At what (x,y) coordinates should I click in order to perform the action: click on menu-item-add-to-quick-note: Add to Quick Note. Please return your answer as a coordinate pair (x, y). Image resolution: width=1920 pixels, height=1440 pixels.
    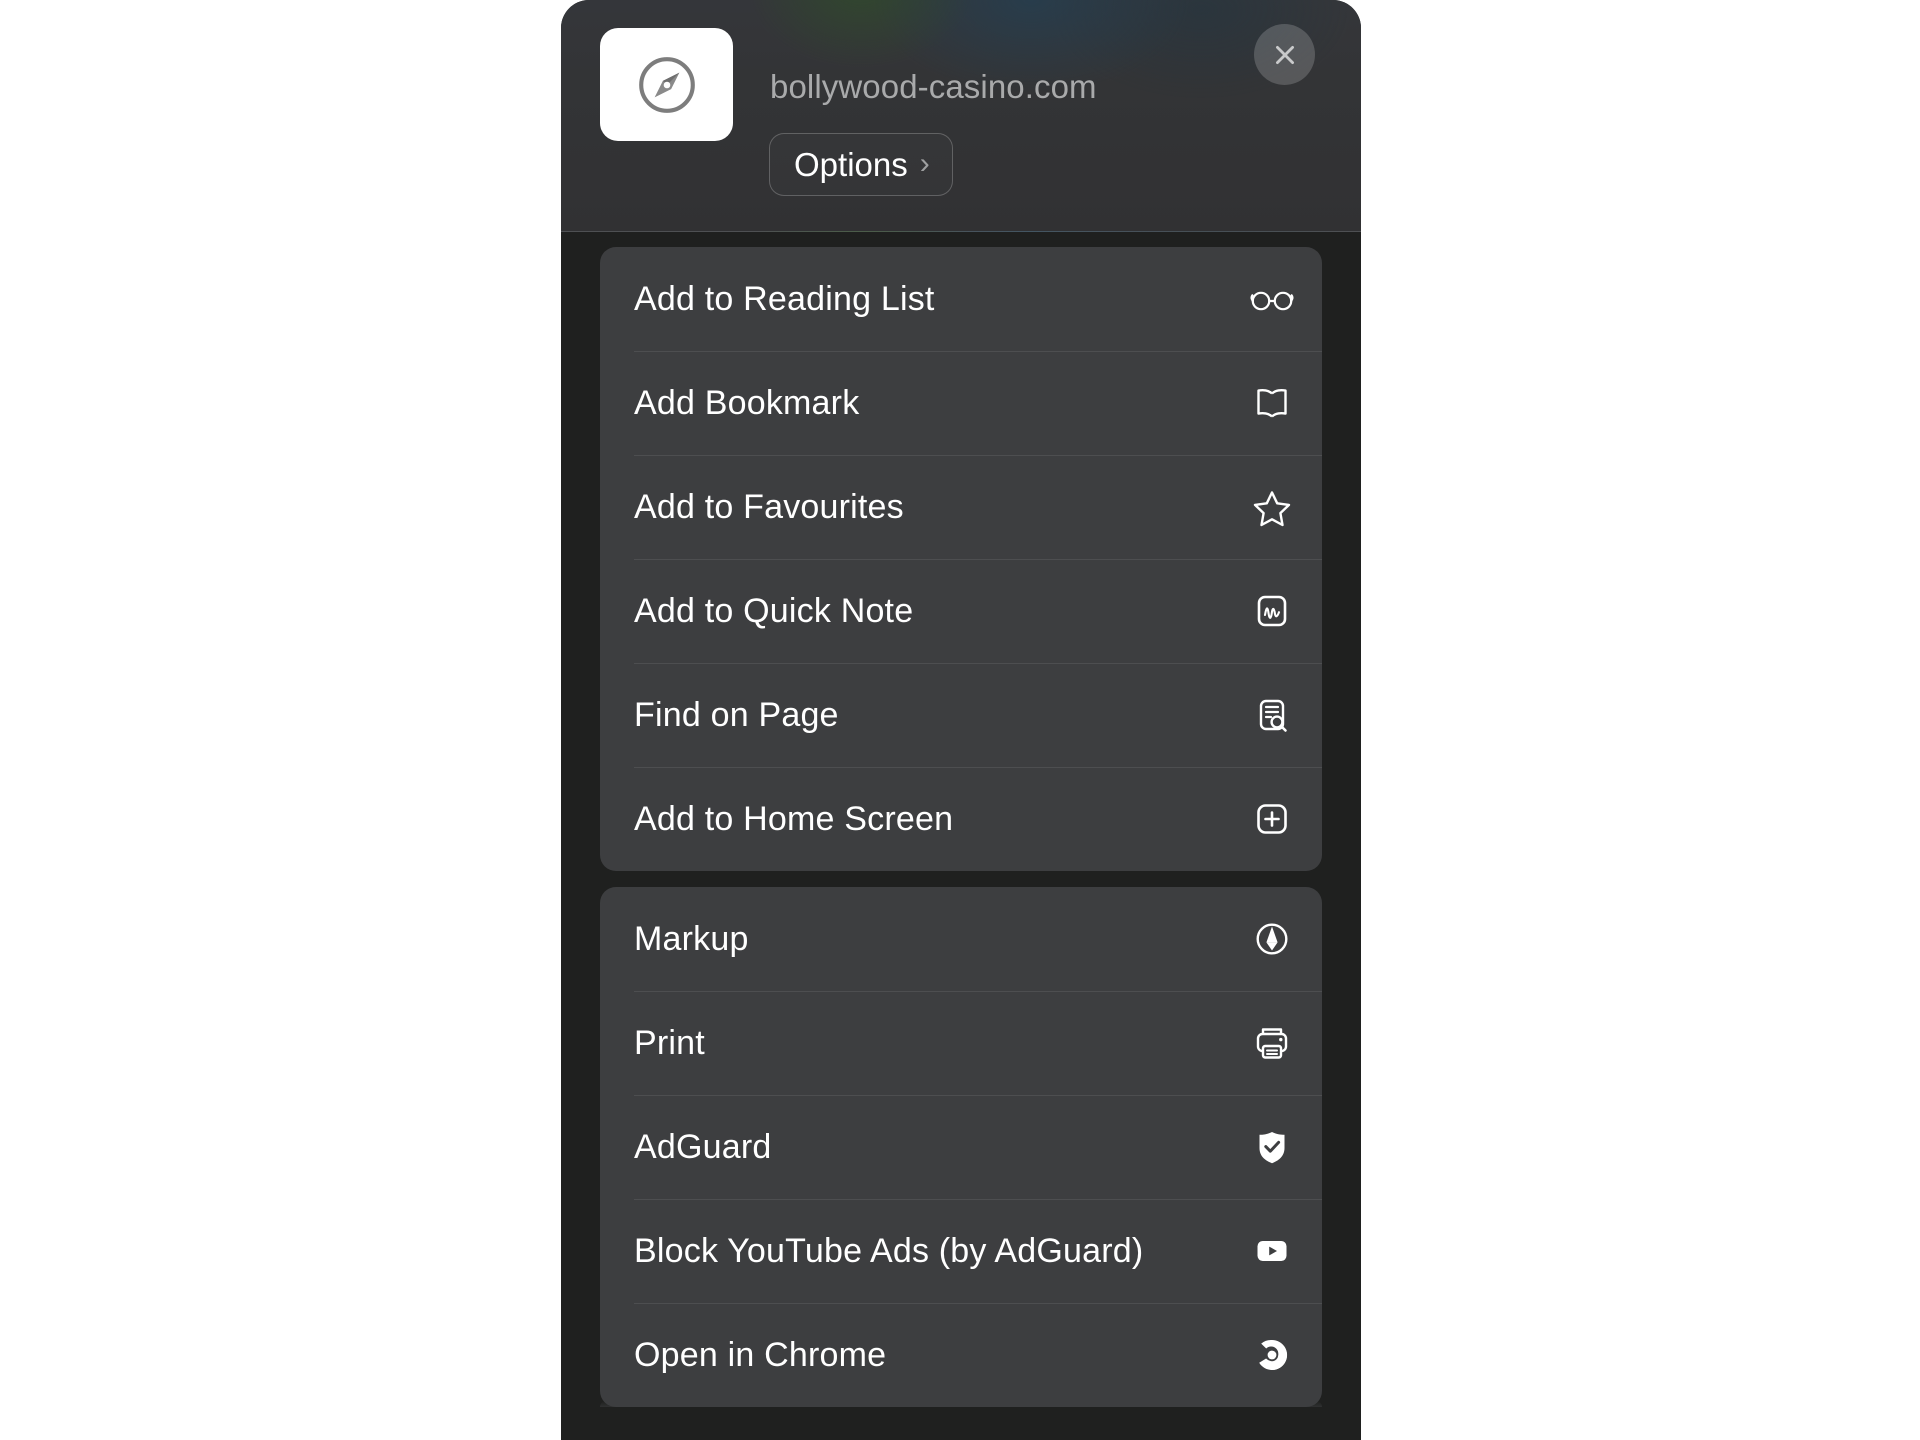
    Looking at the image, I should click on (961, 611).